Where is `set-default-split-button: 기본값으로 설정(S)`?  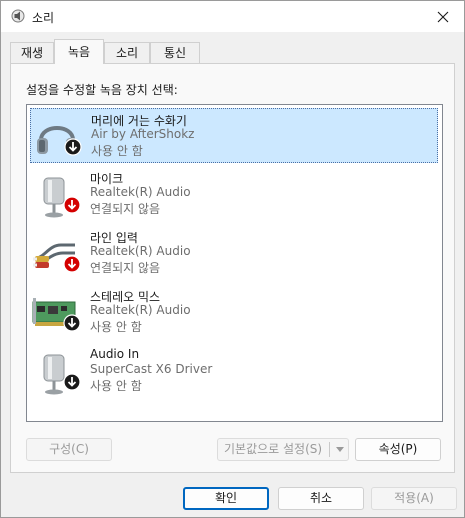 set-default-split-button: 기본값으로 설정(S) is located at coordinates (283, 449).